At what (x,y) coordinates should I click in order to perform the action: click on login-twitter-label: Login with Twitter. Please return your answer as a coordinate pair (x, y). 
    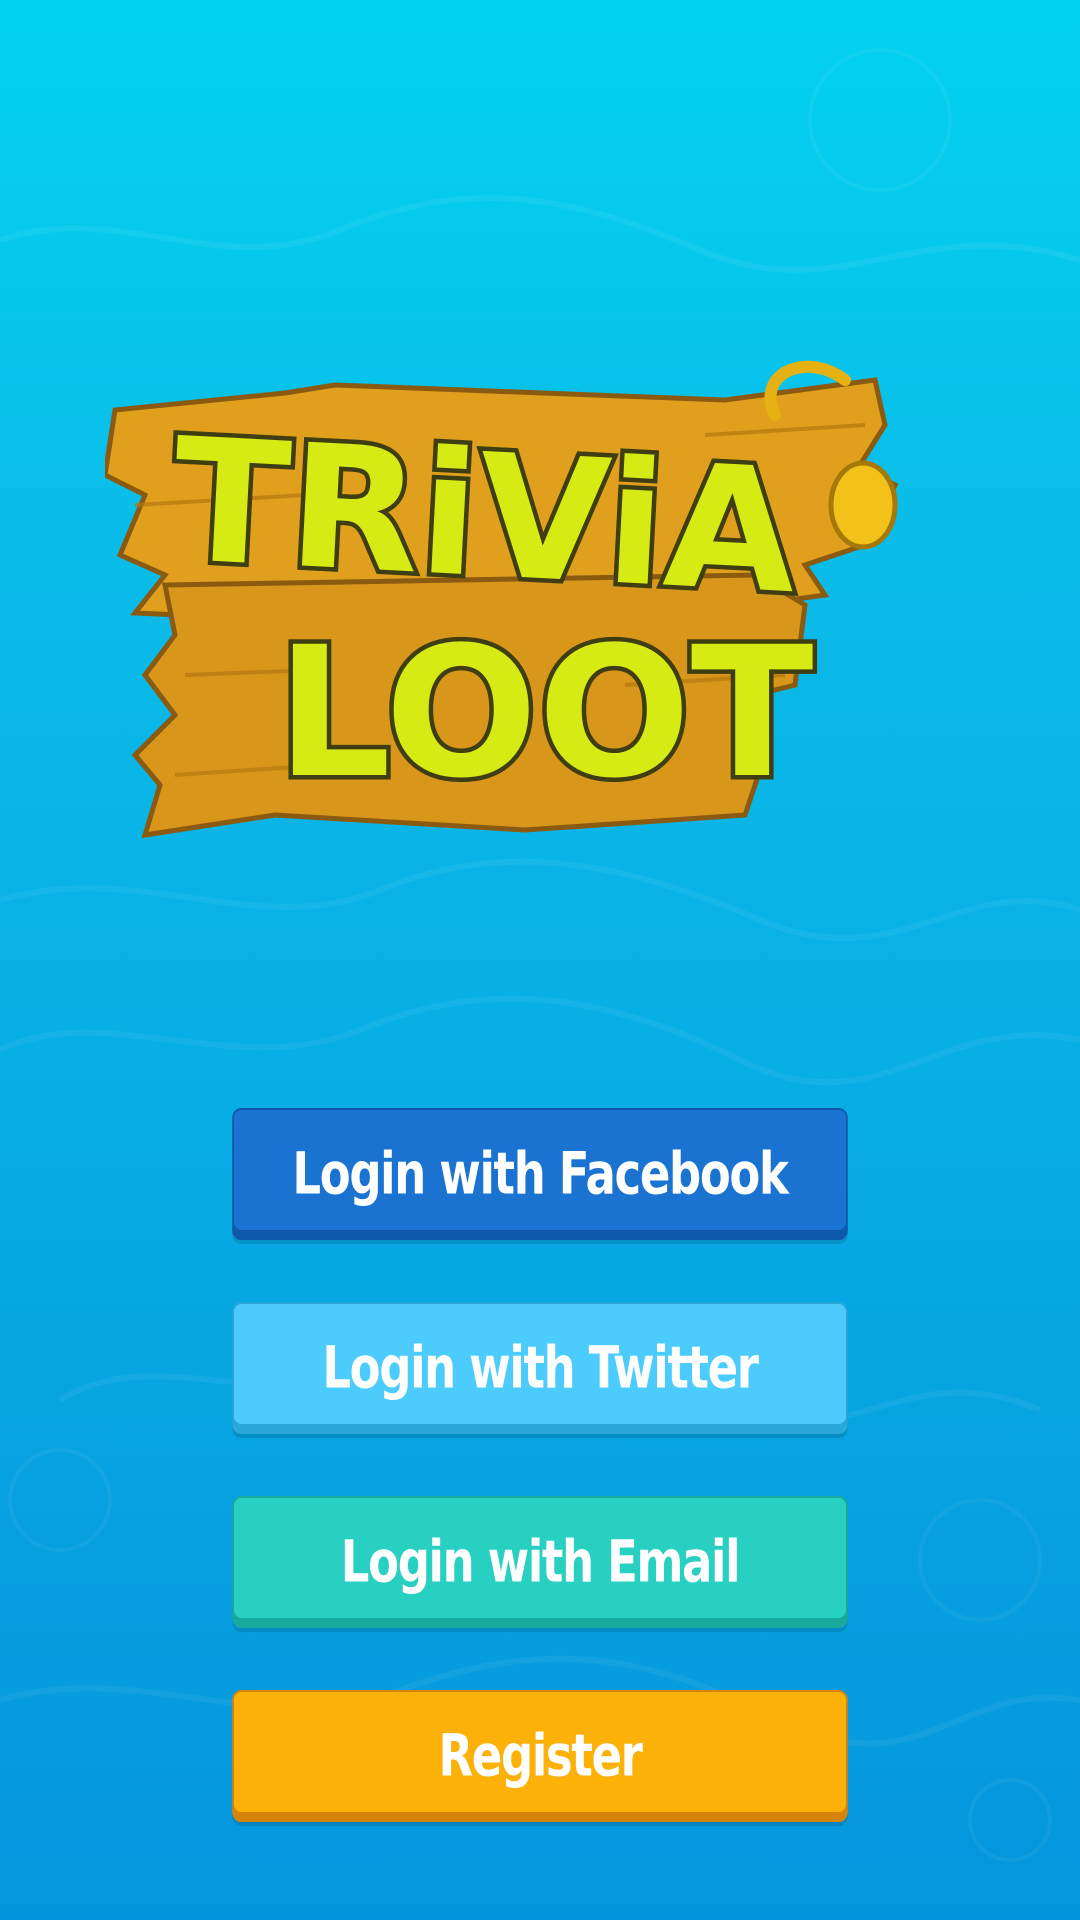
    Looking at the image, I should click on (540, 1368).